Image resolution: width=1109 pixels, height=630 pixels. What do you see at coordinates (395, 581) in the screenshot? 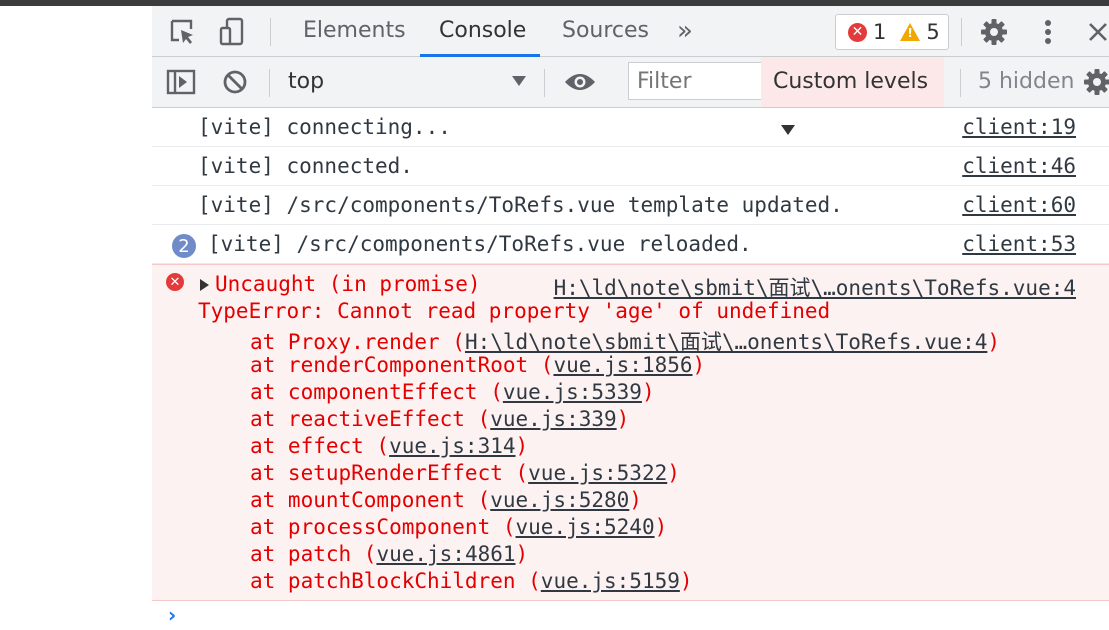
I see `stack-frame-function: at patchBlockChildren (` at bounding box center [395, 581].